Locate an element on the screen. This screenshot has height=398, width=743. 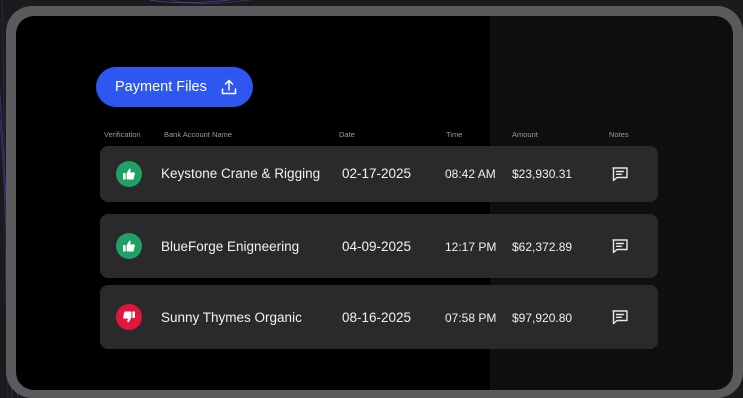
column-header-amount: Amount is located at coordinates (525, 134).